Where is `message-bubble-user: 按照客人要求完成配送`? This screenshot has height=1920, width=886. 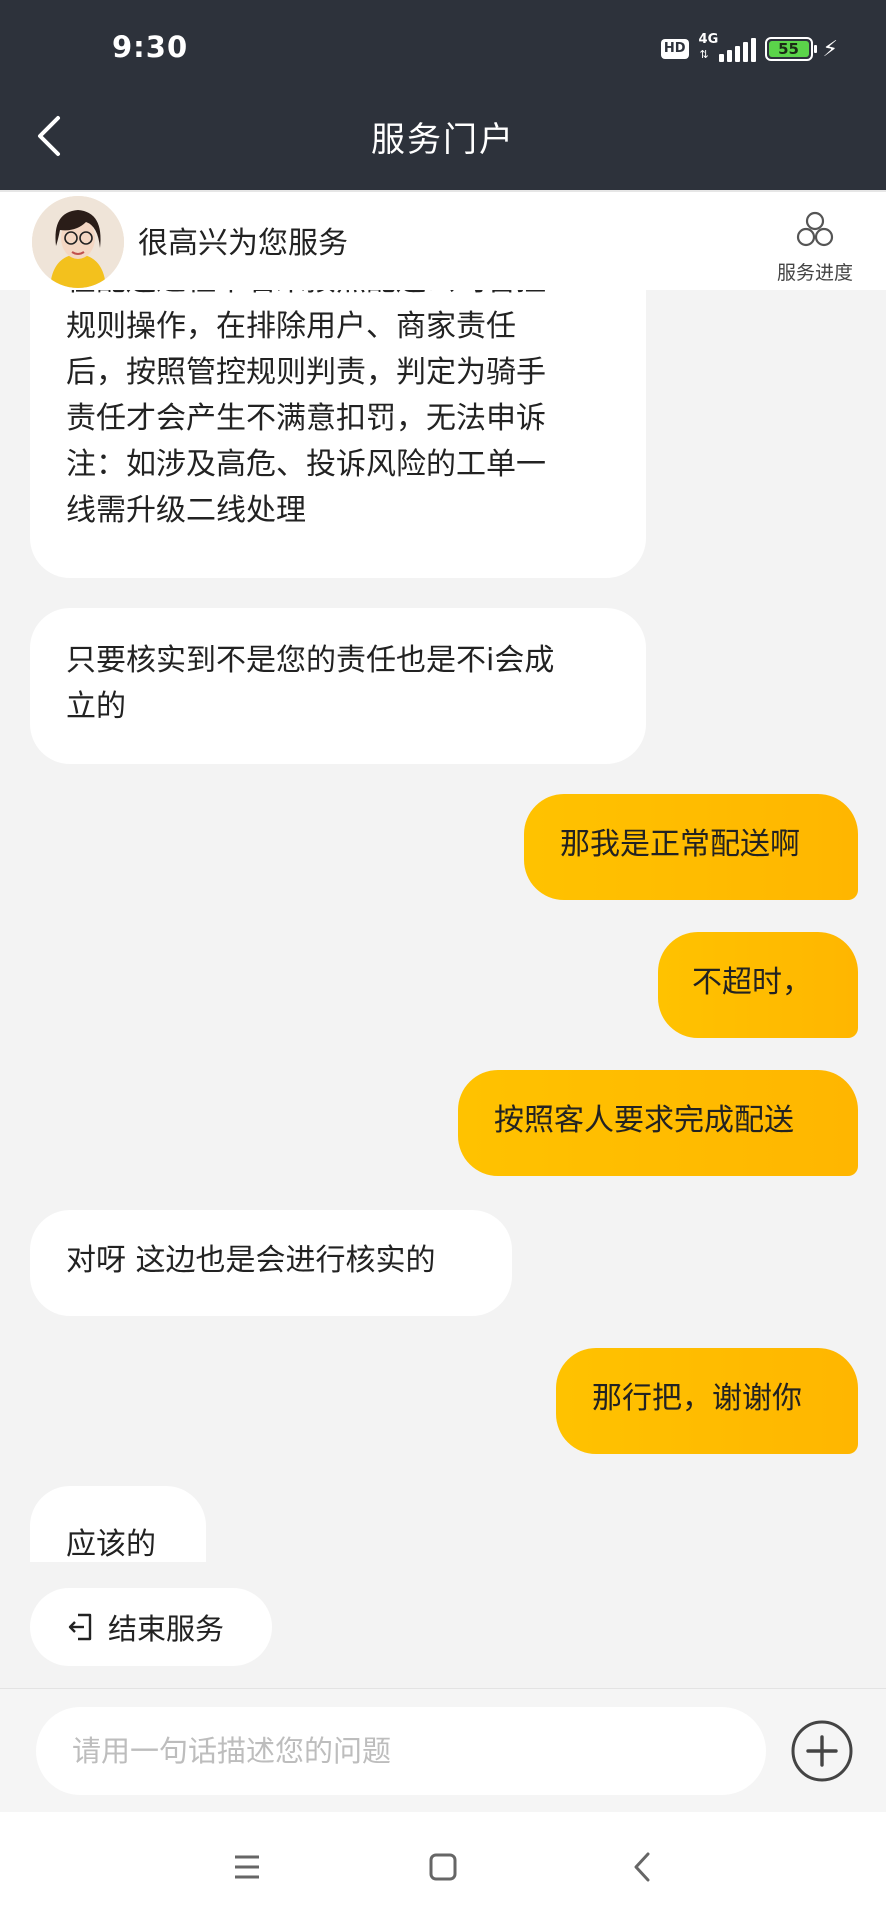 message-bubble-user: 按照客人要求完成配送 is located at coordinates (658, 1123).